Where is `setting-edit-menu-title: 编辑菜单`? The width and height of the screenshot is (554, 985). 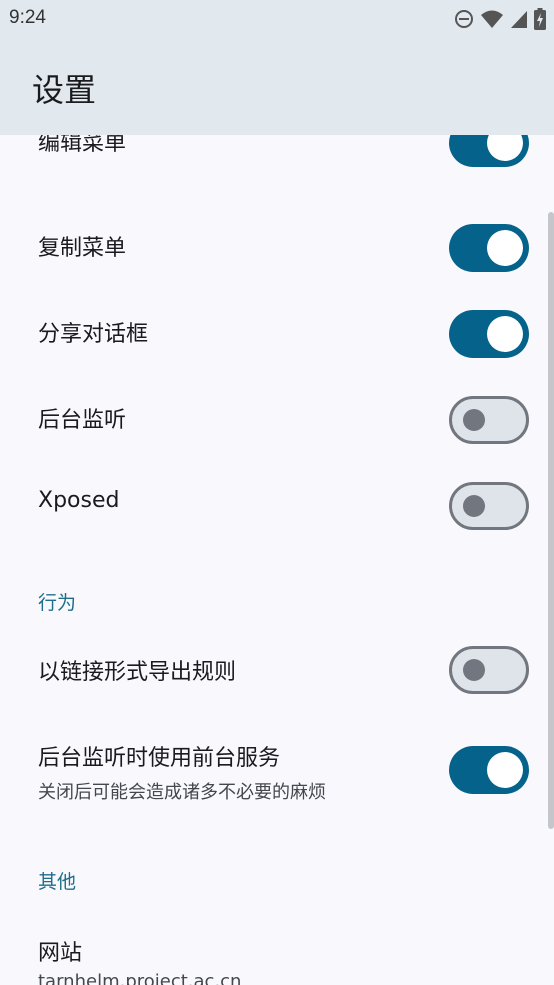
setting-edit-menu-title: 编辑菜单 is located at coordinates (82, 145).